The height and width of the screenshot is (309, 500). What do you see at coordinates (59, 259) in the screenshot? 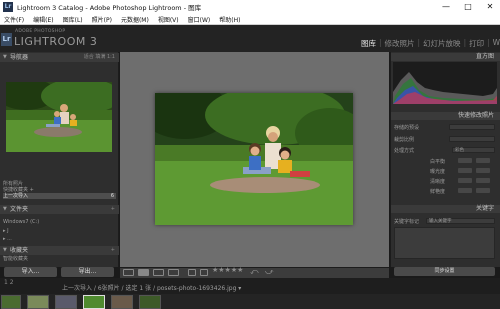
I see `collection-smart-collections: 智能收藏夹` at bounding box center [59, 259].